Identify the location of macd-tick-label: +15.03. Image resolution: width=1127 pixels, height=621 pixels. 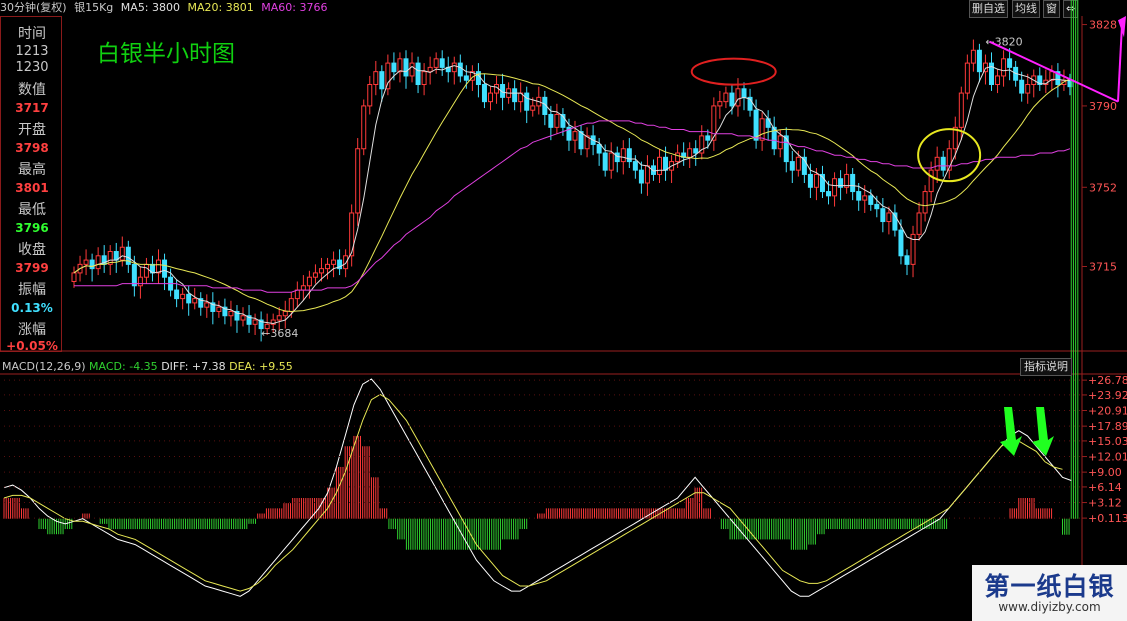
(1107, 441).